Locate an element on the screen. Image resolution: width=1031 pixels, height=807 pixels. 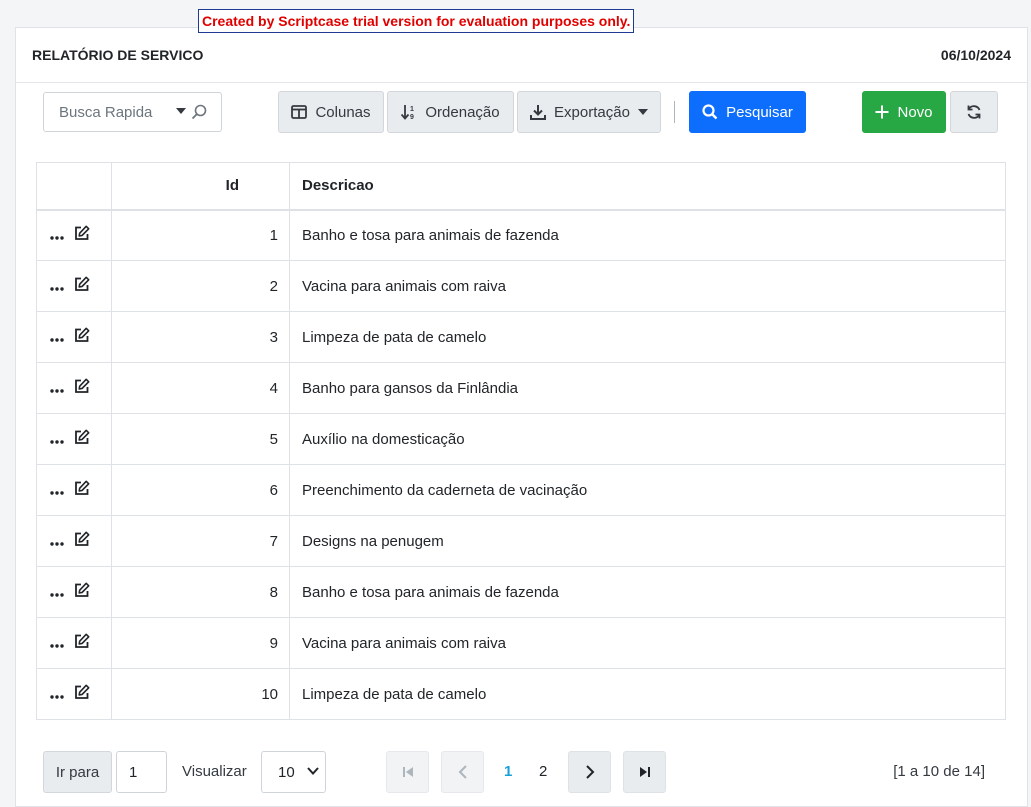
column-header-descricao: Descricao is located at coordinates (647, 186).